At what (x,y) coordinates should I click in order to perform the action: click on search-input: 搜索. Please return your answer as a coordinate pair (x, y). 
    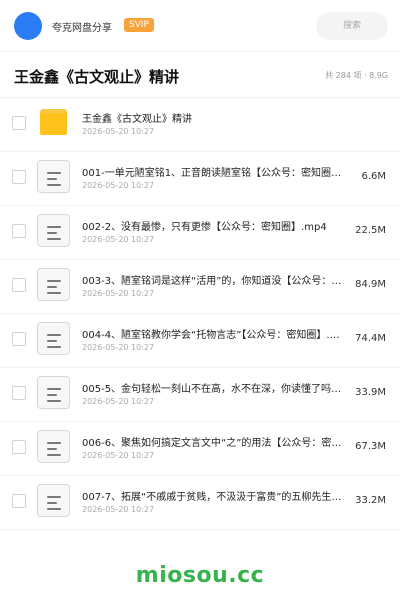
    Looking at the image, I should click on (352, 26).